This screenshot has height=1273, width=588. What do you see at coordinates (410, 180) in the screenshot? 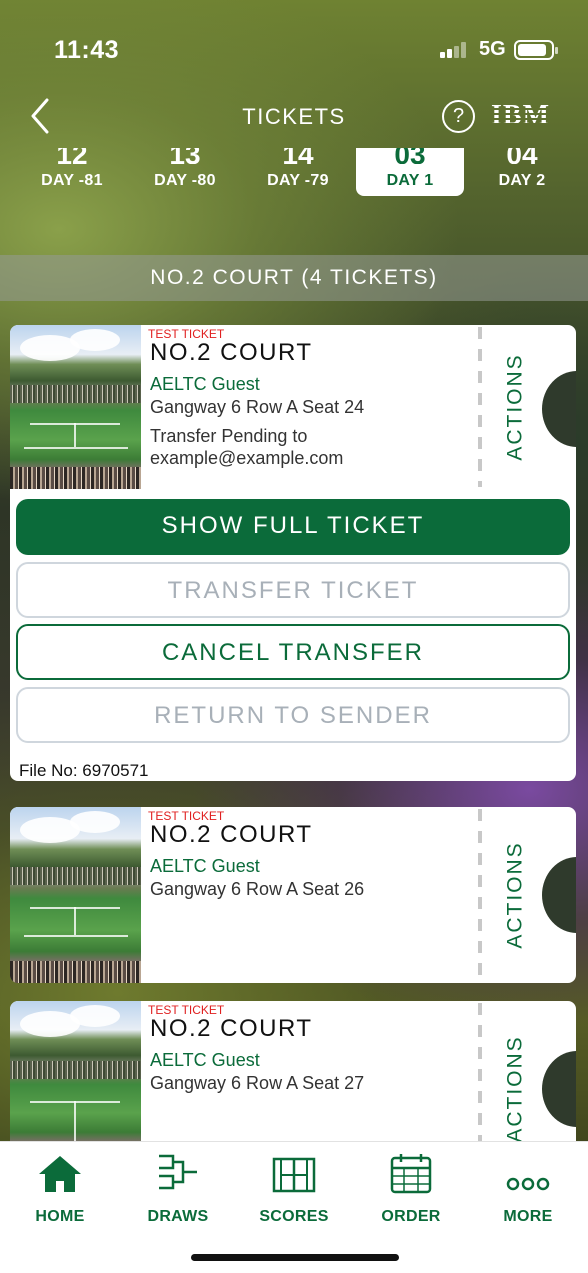
I see `day-label: DAY 1` at bounding box center [410, 180].